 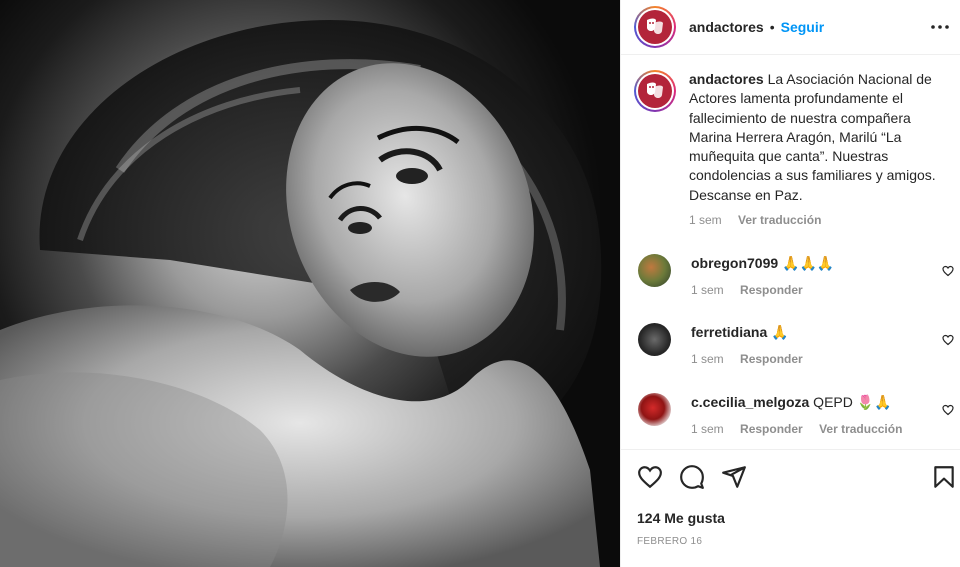 What do you see at coordinates (850, 402) in the screenshot?
I see `comment-text: QEPD 🌷🙏` at bounding box center [850, 402].